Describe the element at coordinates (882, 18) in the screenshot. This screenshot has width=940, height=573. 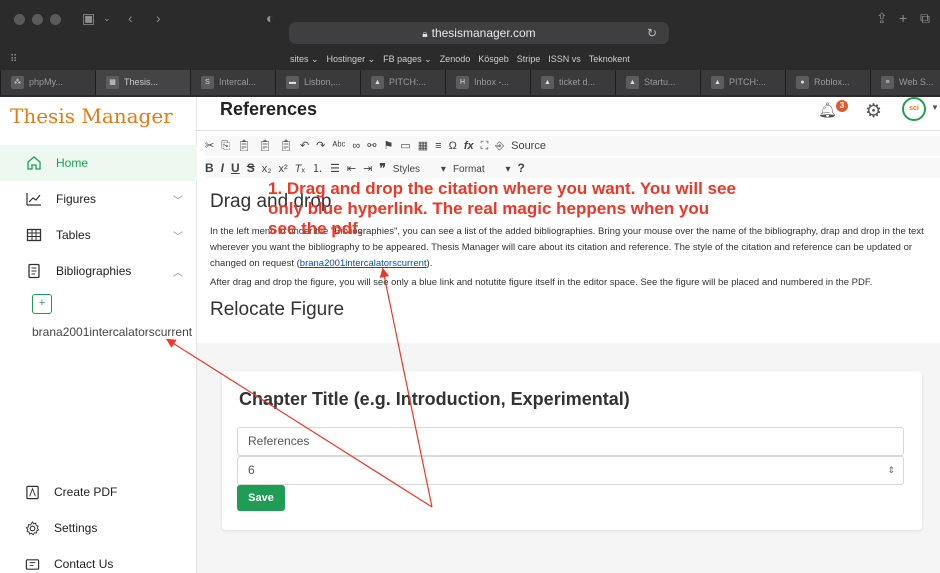
I see `share-icon: ⇪` at that location.